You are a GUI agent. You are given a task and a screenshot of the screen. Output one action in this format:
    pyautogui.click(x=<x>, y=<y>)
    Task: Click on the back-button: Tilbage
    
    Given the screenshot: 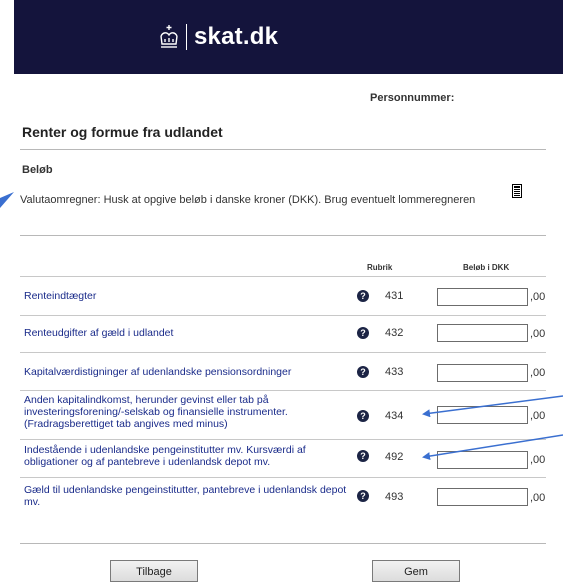 What is the action you would take?
    pyautogui.click(x=154, y=571)
    